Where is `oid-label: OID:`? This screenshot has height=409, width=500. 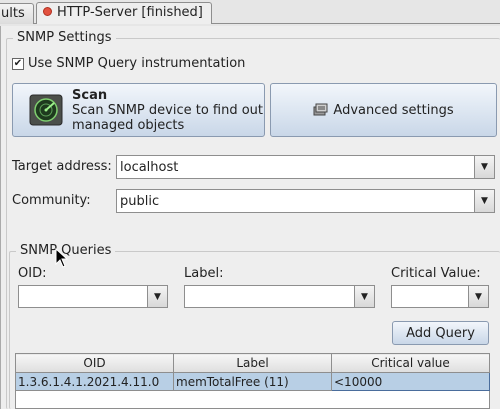 oid-label: OID: is located at coordinates (32, 273).